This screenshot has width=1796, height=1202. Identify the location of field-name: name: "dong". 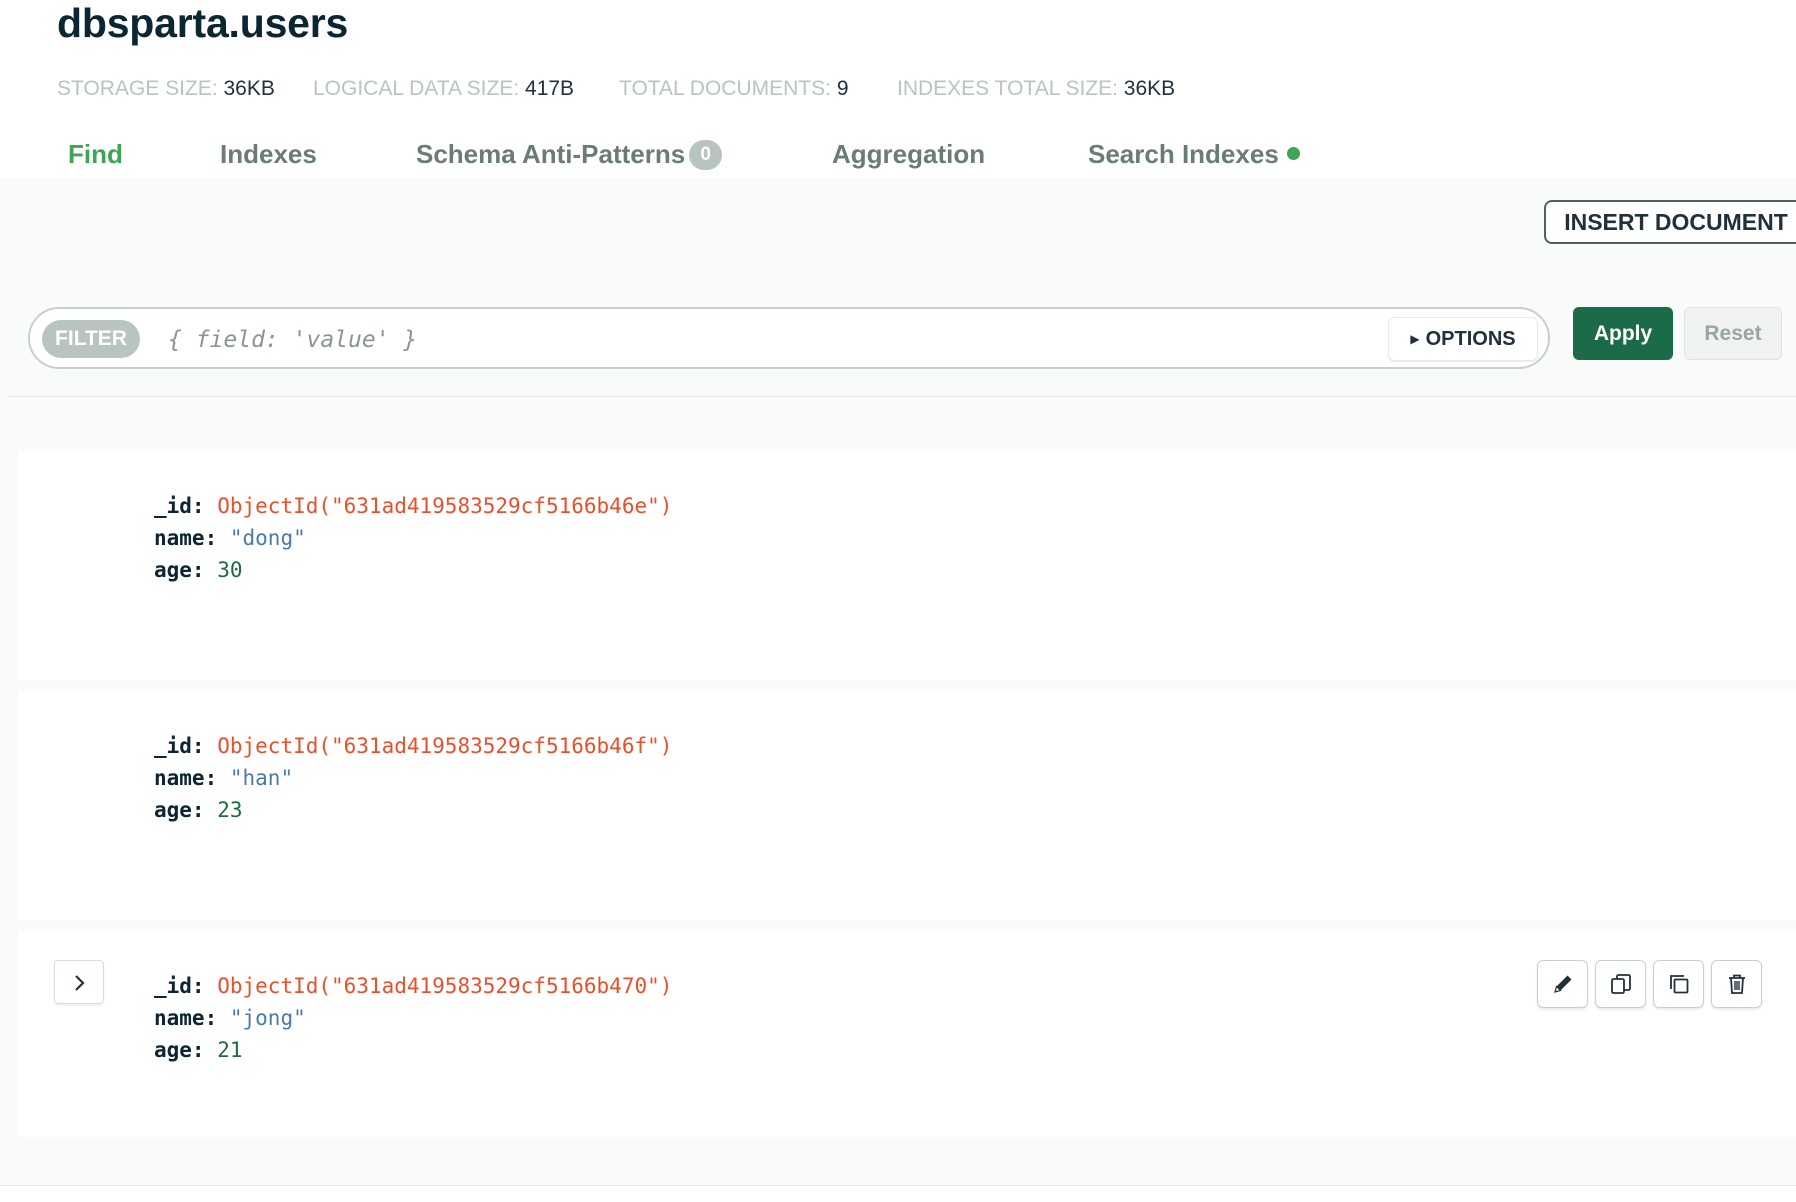
(413, 538).